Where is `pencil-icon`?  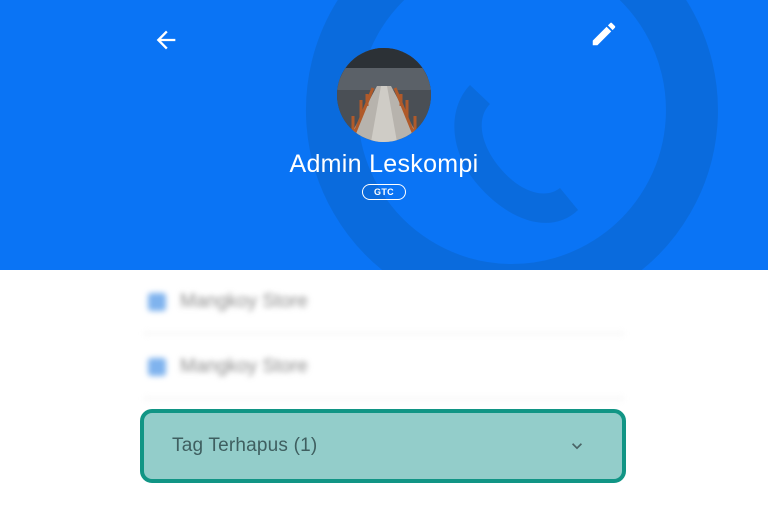
pencil-icon is located at coordinates (604, 34).